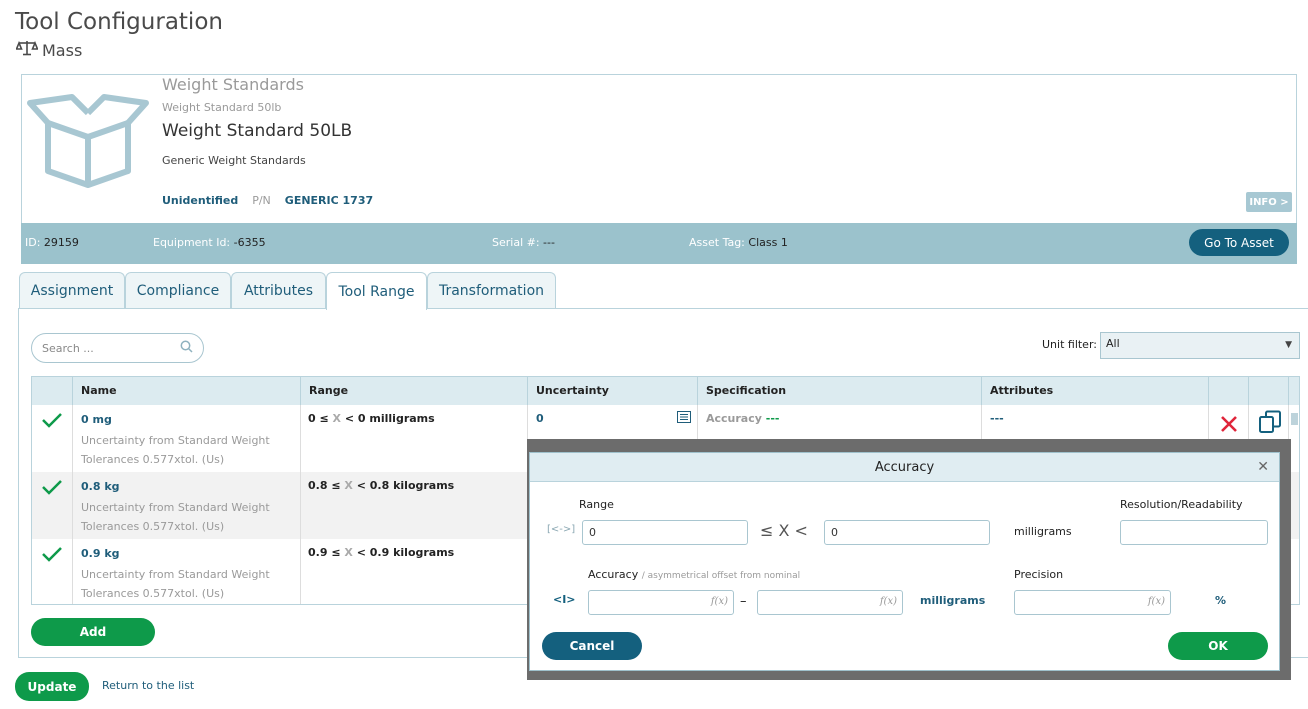  Describe the element at coordinates (1294, 419) in the screenshot. I see `scrollbar-thumb` at that location.